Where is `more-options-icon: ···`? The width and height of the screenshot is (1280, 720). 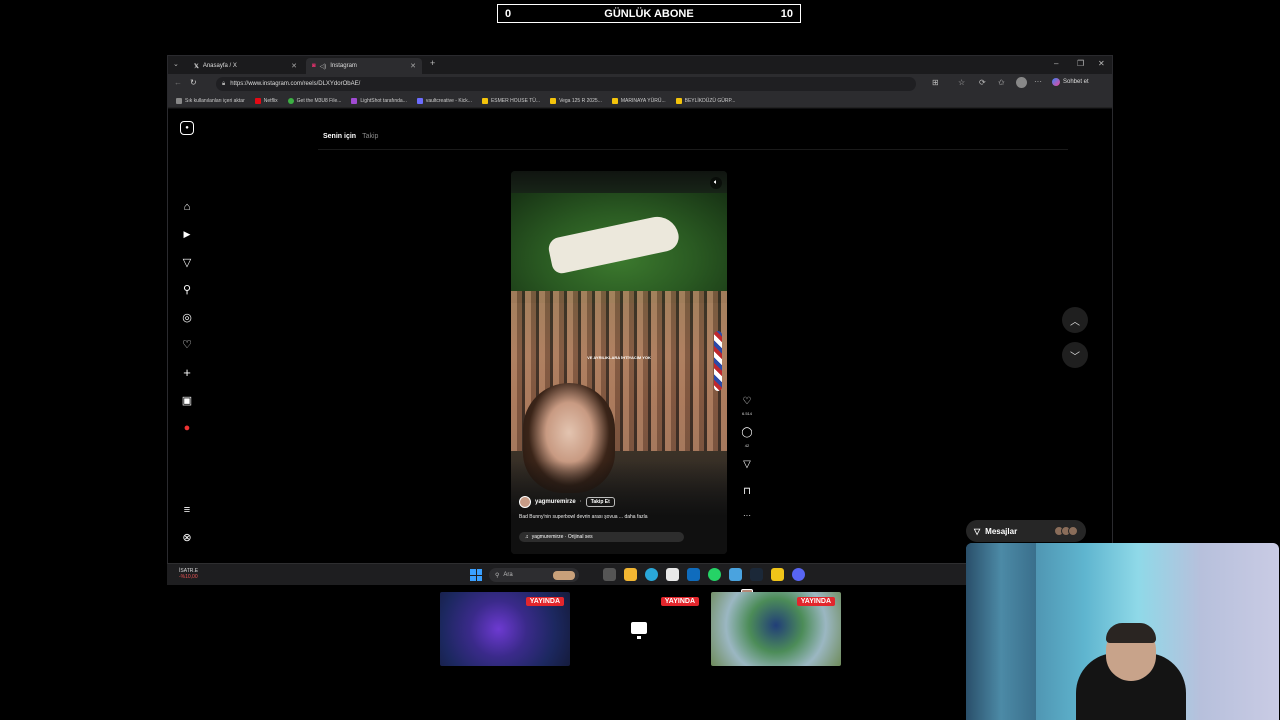 more-options-icon: ··· is located at coordinates (747, 515).